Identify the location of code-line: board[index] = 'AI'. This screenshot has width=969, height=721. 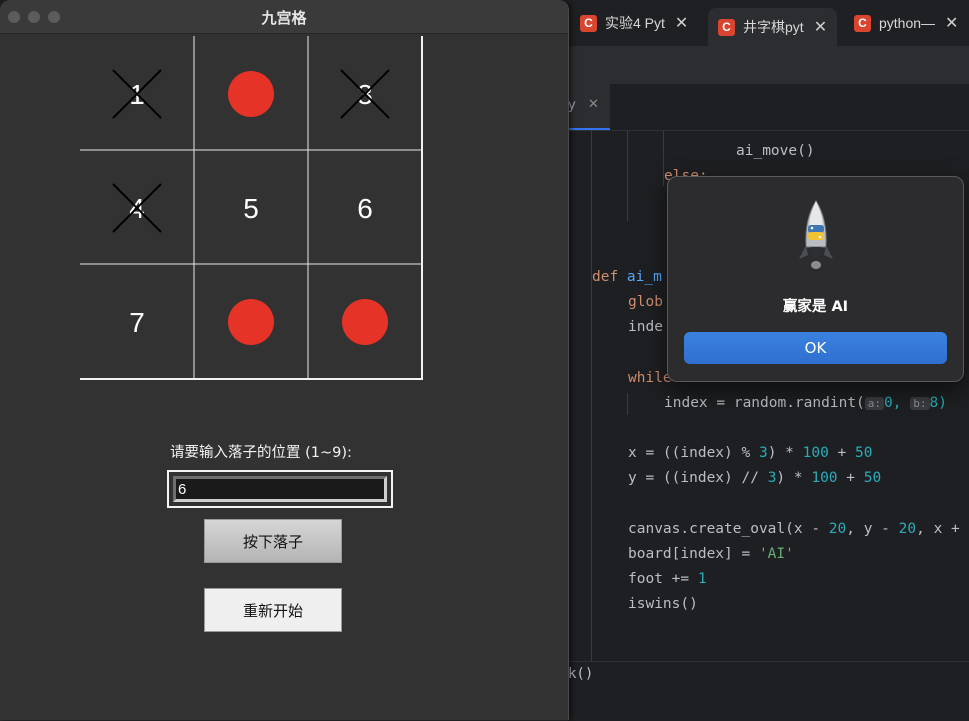
(711, 554).